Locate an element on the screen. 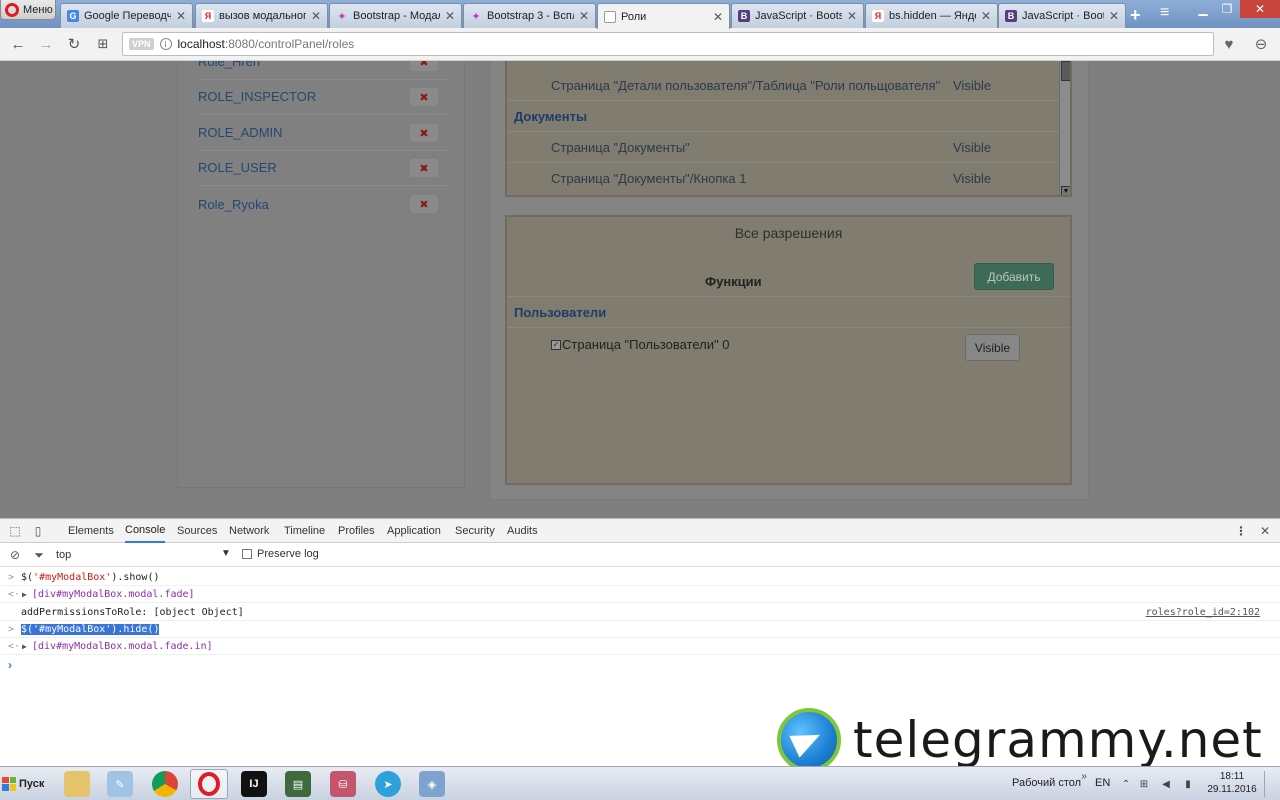 This screenshot has height=800, width=1280. telegram-icon: ➤ is located at coordinates (388, 784).